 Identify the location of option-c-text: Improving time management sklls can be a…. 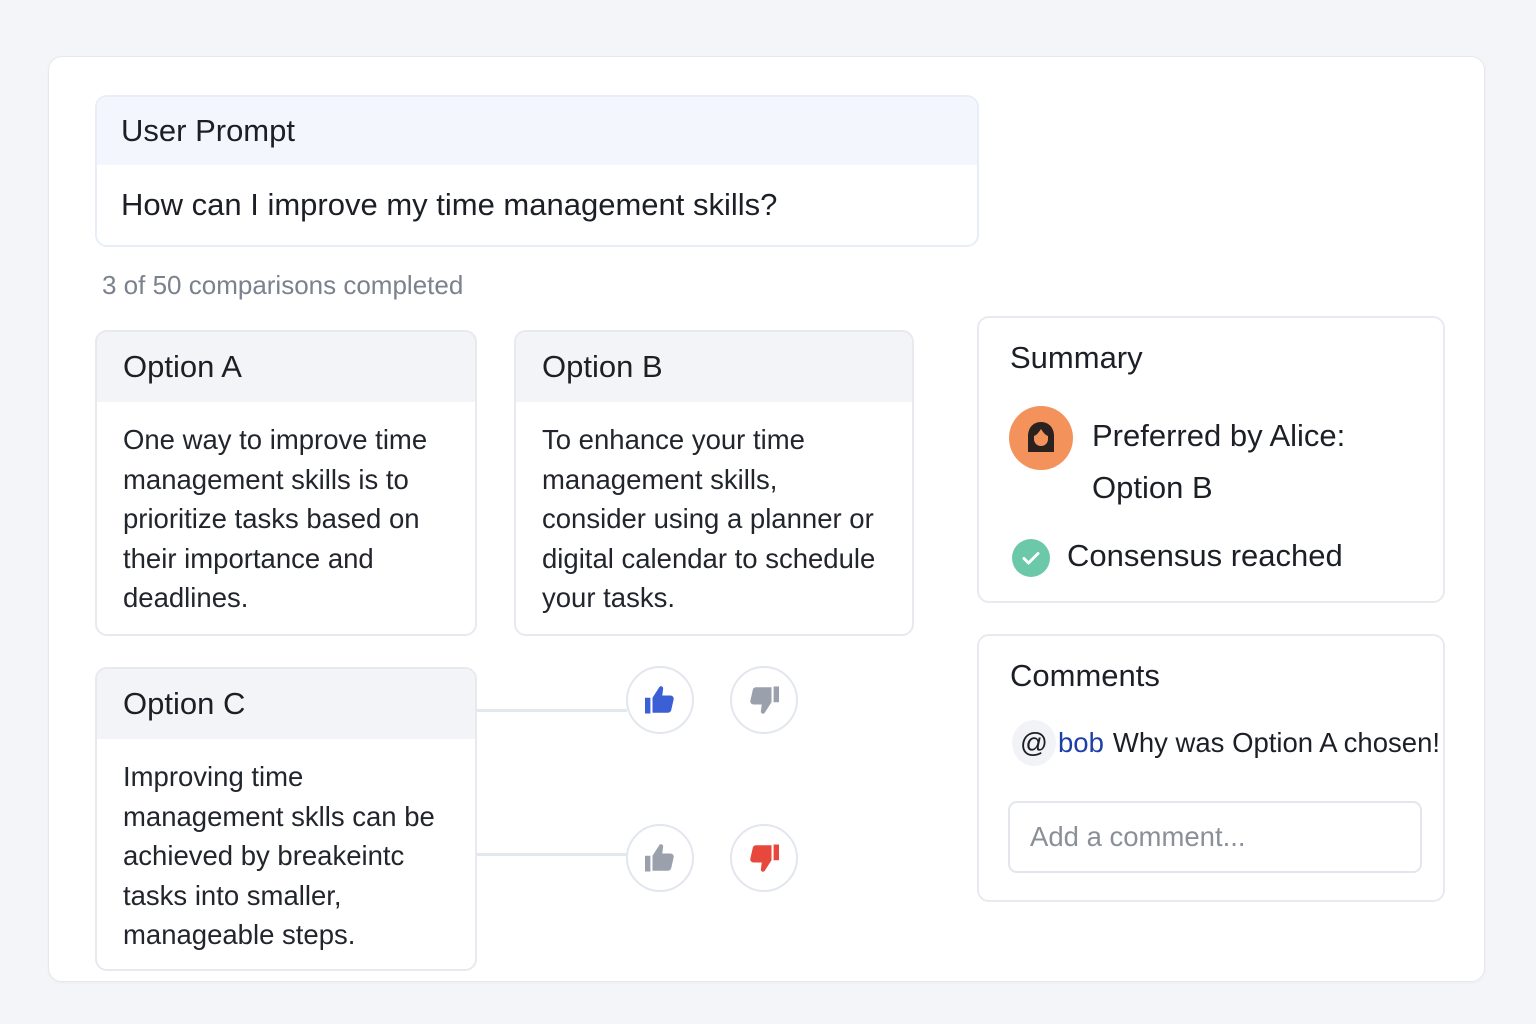
(279, 856).